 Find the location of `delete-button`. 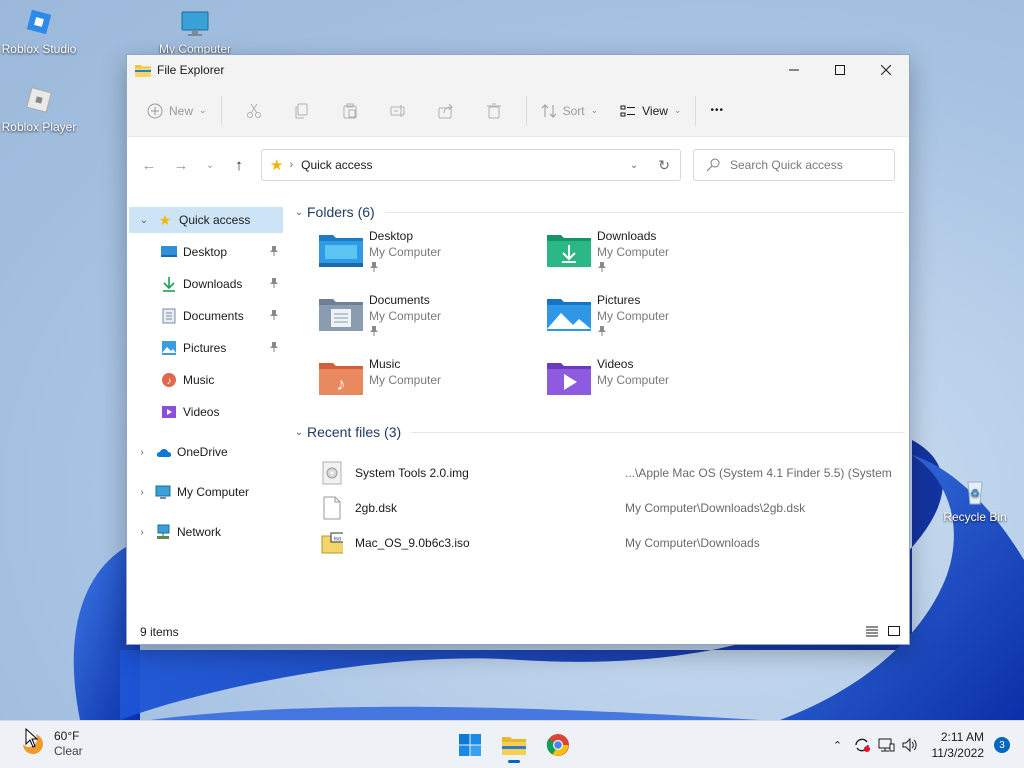

delete-button is located at coordinates (494, 111).